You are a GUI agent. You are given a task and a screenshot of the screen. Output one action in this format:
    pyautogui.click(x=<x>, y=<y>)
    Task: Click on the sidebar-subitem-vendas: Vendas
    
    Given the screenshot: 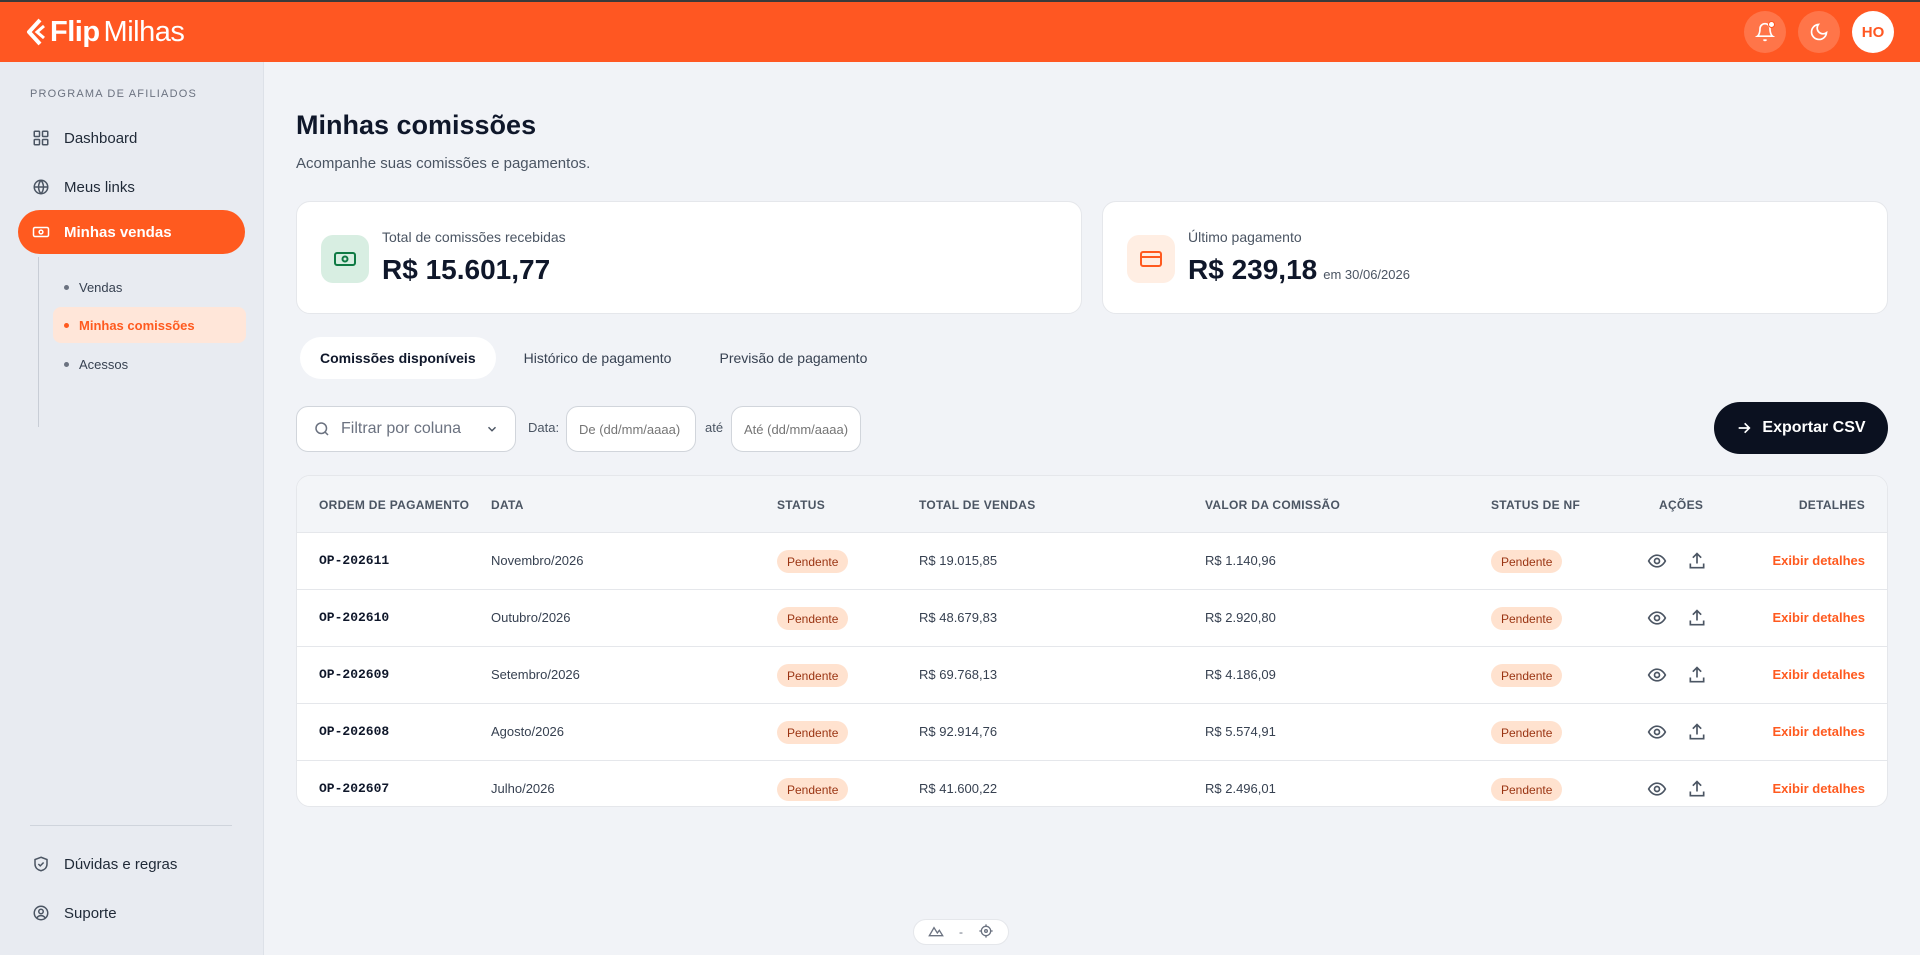 What is the action you would take?
    pyautogui.click(x=149, y=287)
    